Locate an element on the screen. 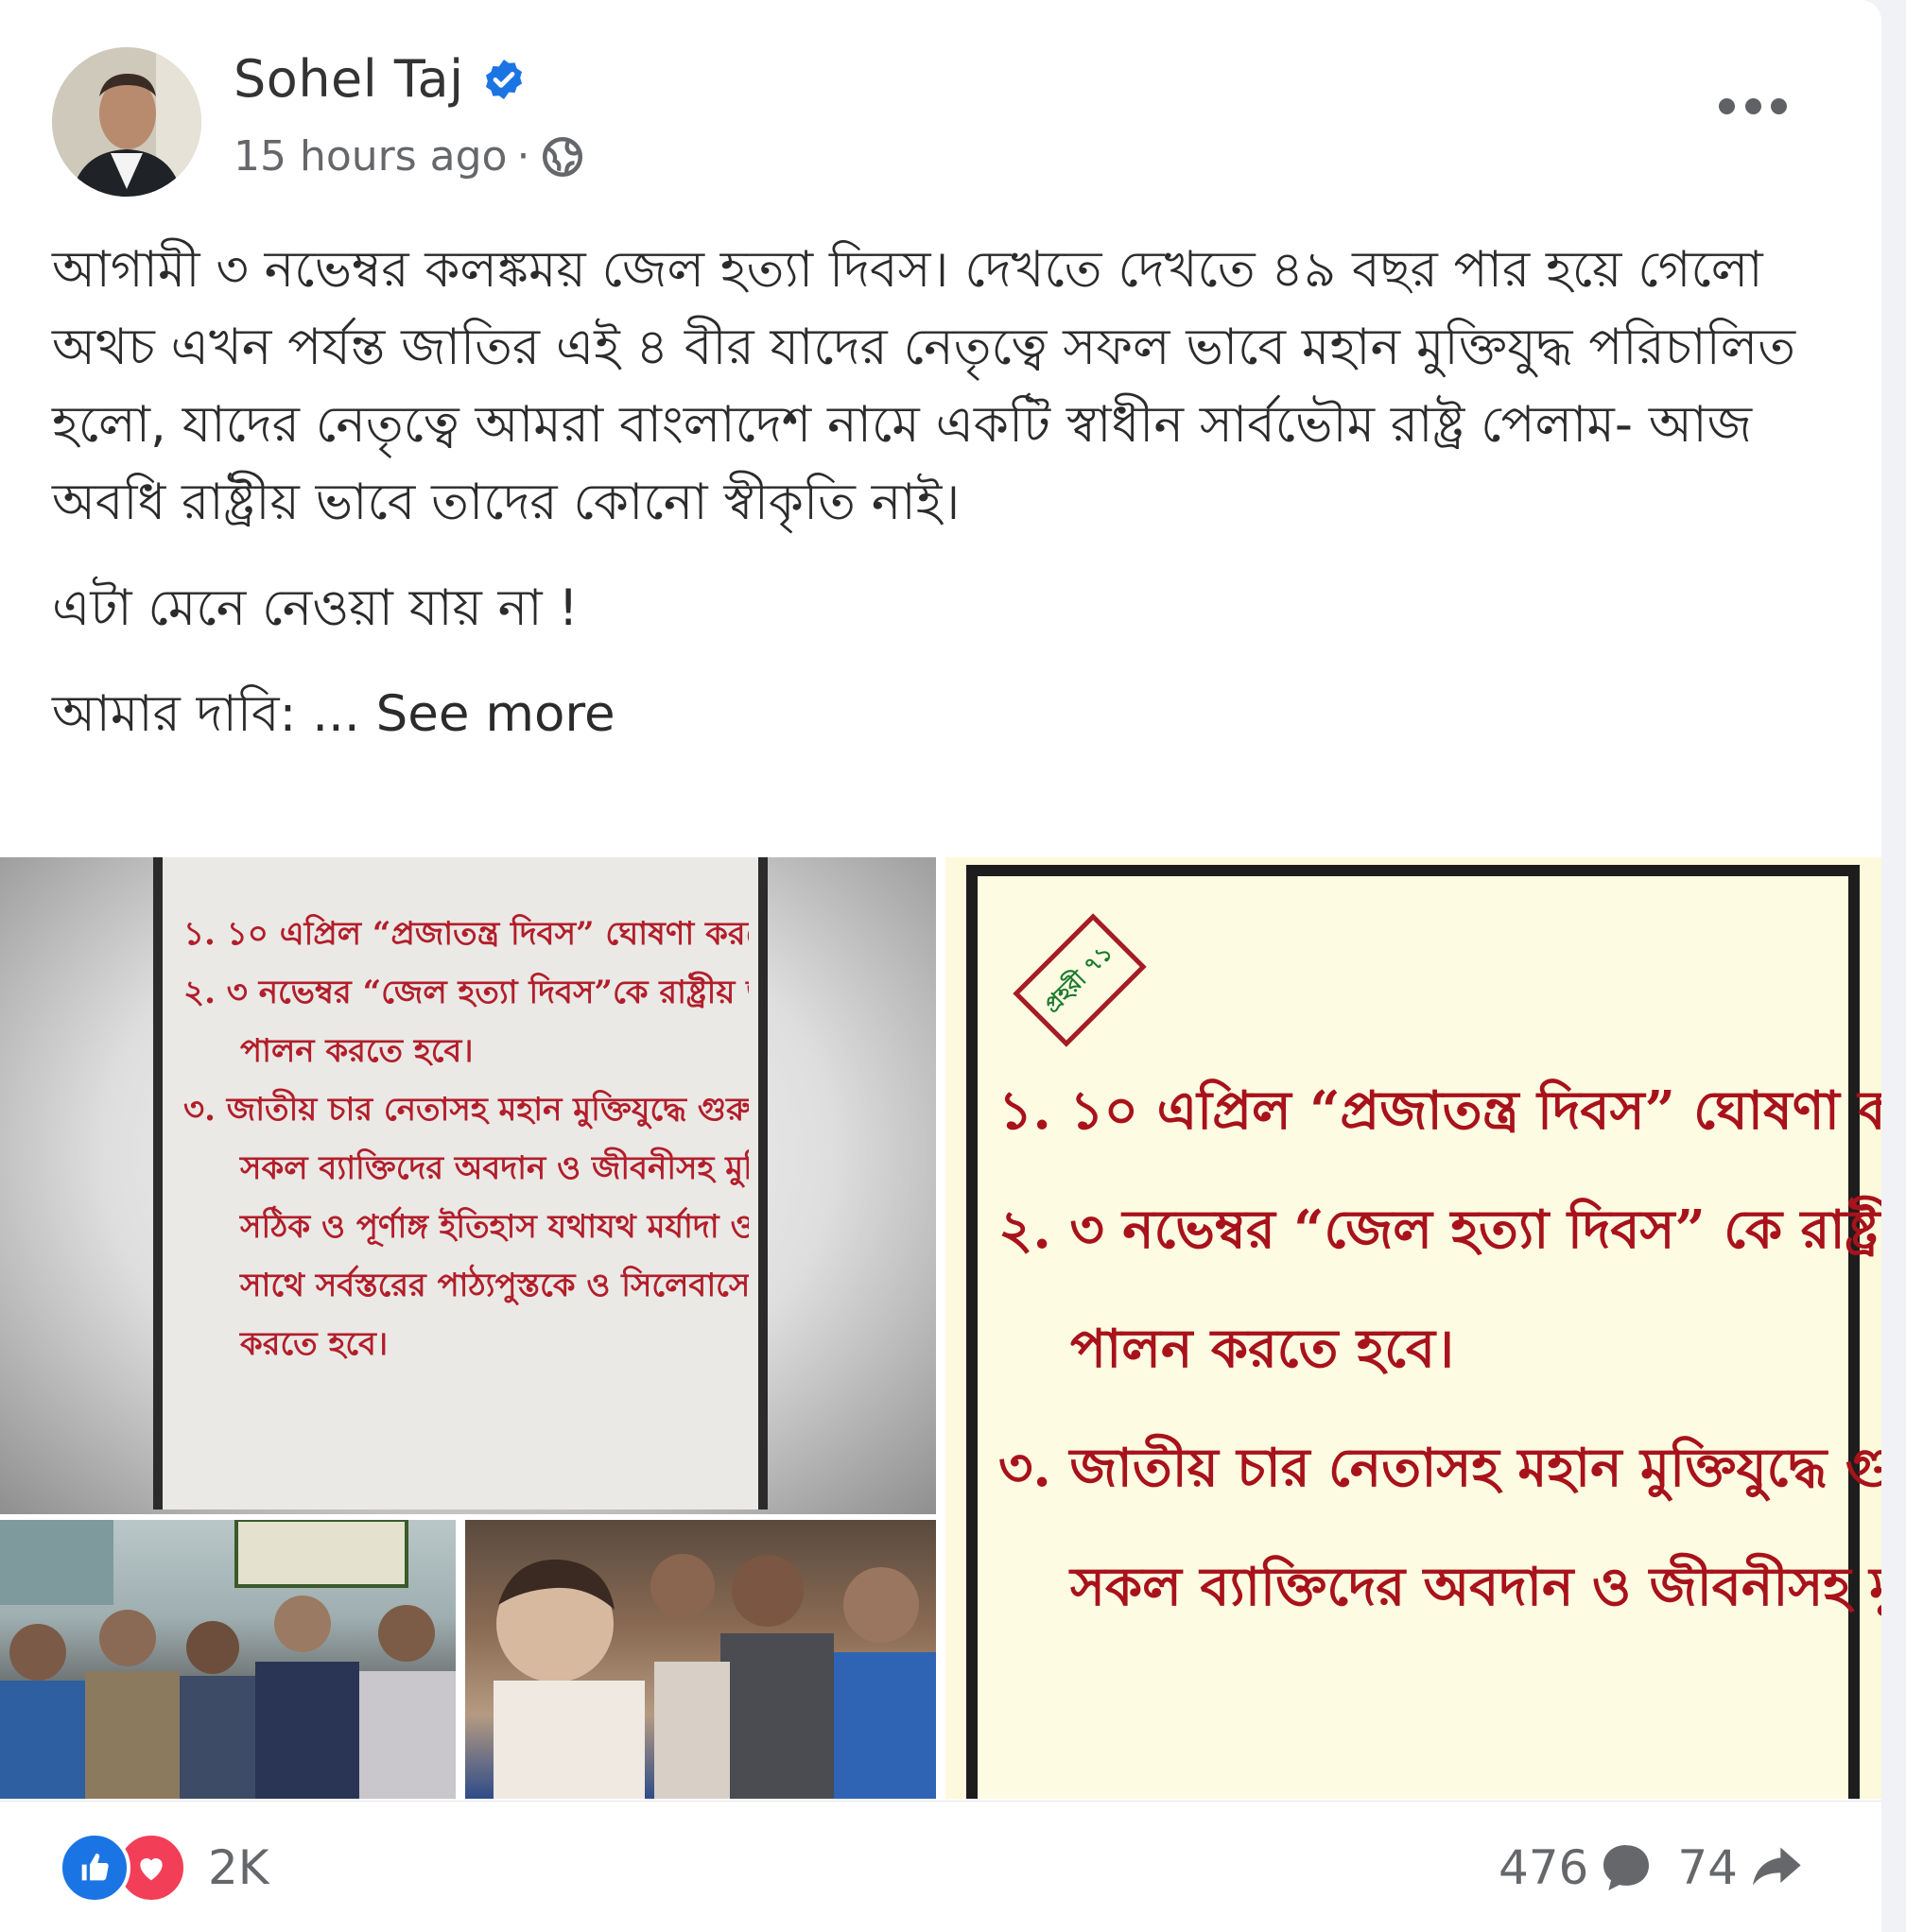  reactions-summary: 2K is located at coordinates (164, 1868).